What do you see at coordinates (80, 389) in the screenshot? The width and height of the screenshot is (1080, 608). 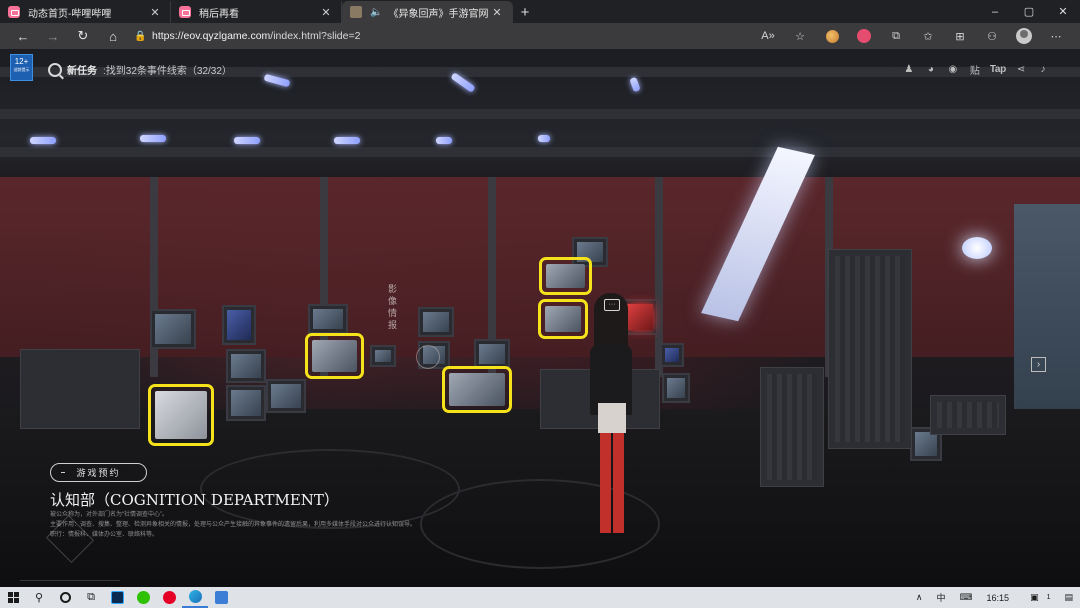 I see `desk` at bounding box center [80, 389].